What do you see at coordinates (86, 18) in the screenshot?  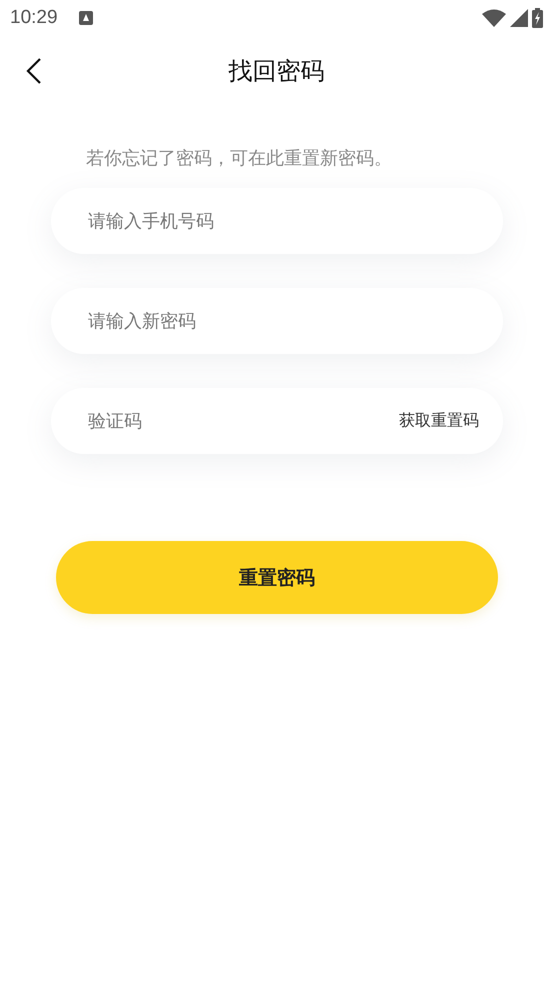 I see `notification-icon` at bounding box center [86, 18].